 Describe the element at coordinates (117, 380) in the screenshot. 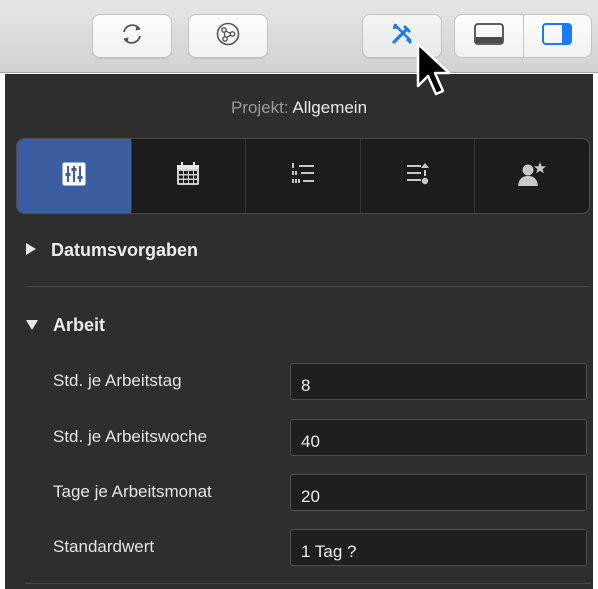

I see `hours-per-day-label: Std. je Arbeitstag` at that location.